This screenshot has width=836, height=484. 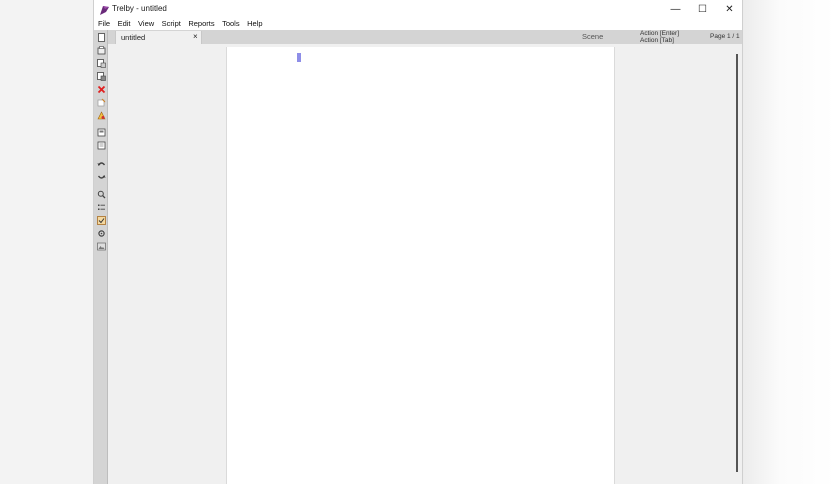 I want to click on undo-icon, so click(x=101, y=164).